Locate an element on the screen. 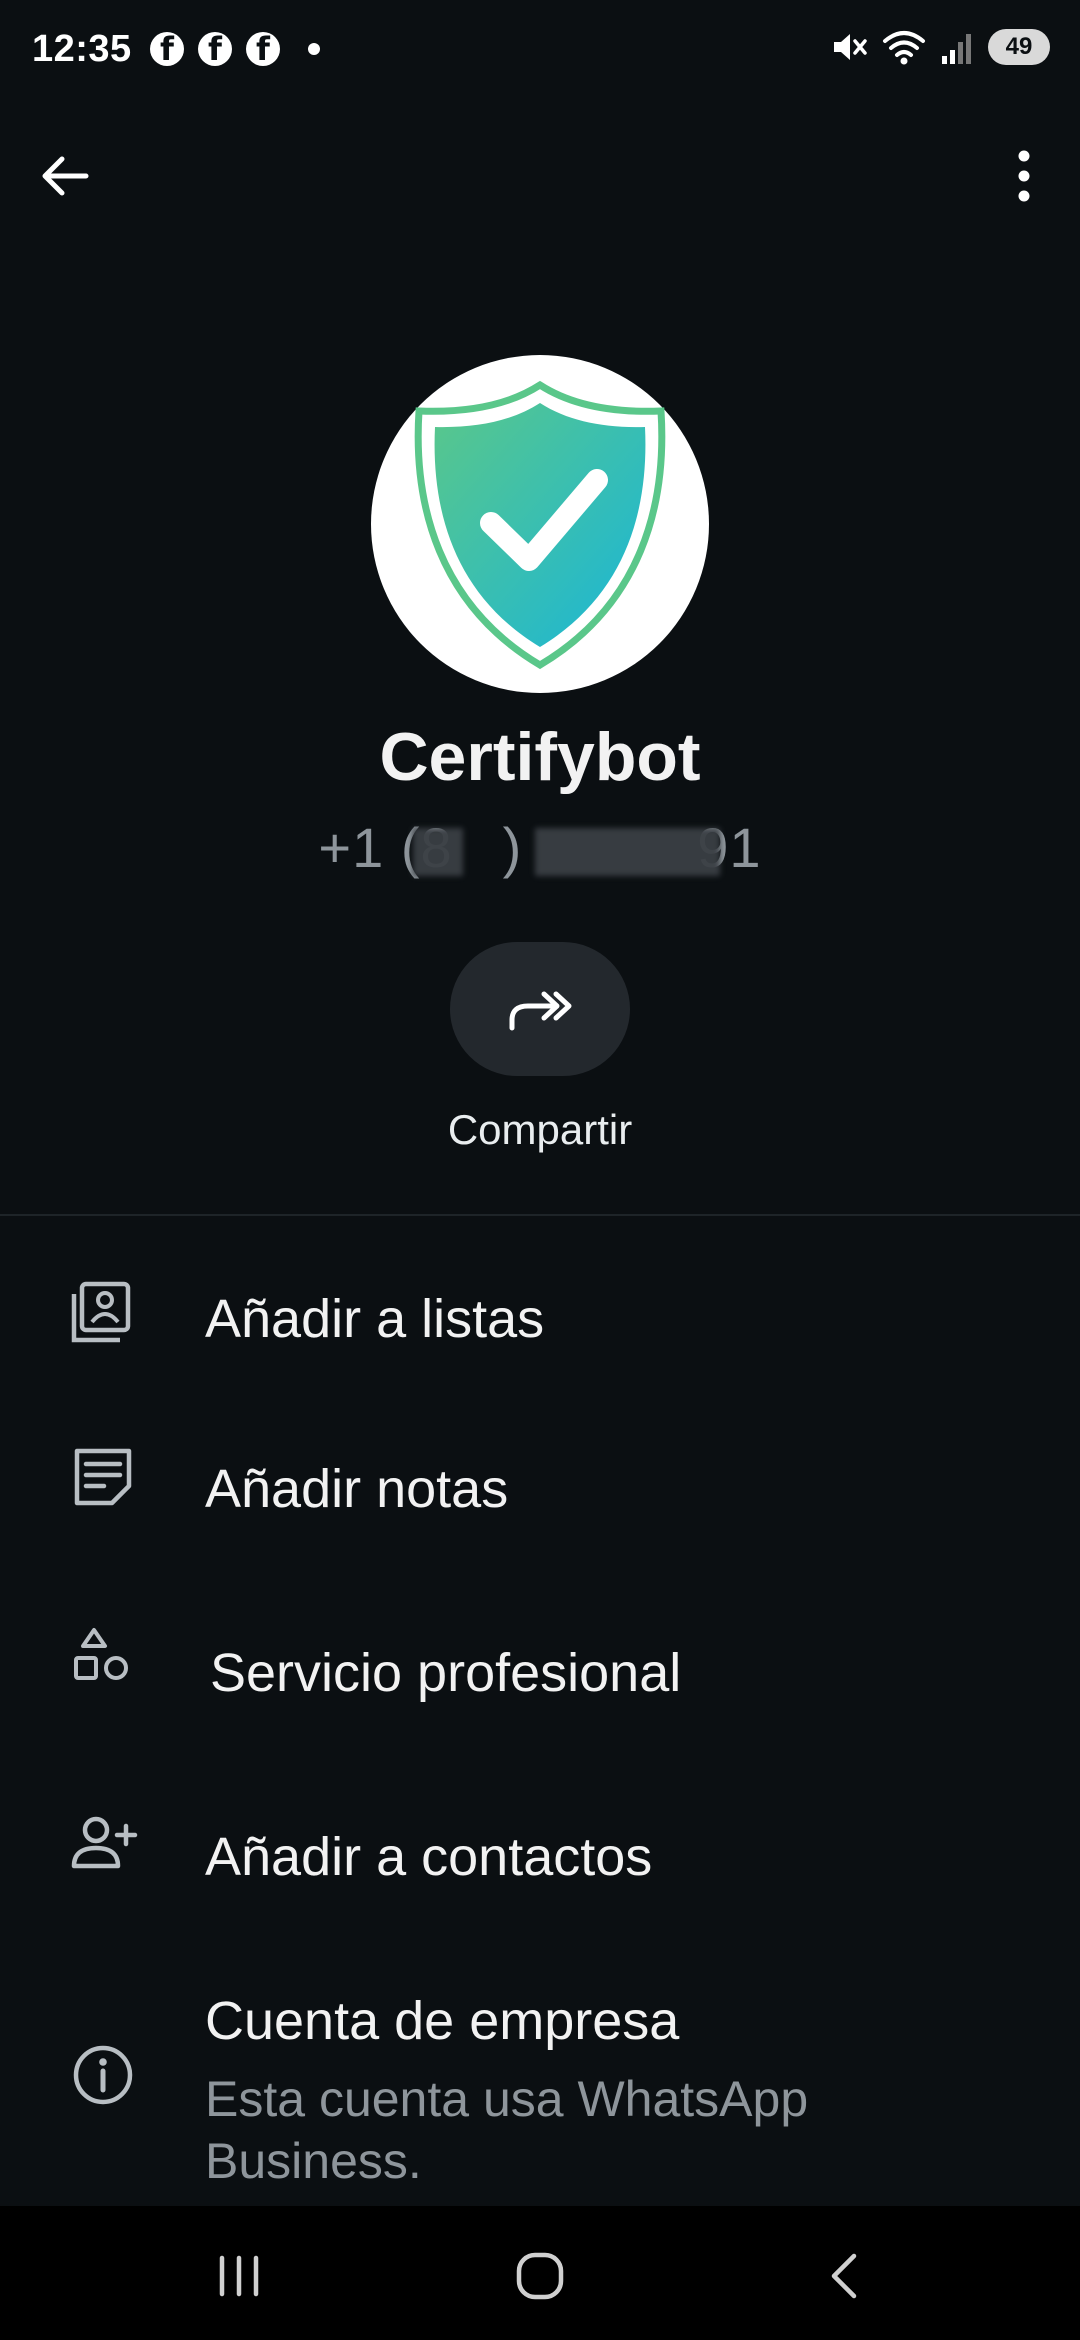 This screenshot has width=1080, height=2340. recents-button is located at coordinates (239, 2276).